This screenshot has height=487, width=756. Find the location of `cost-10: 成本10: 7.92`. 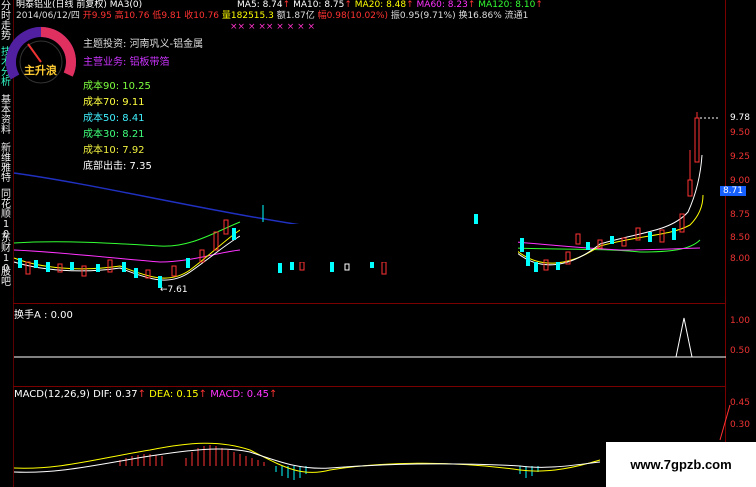

cost-10: 成本10: 7.92 is located at coordinates (114, 150).